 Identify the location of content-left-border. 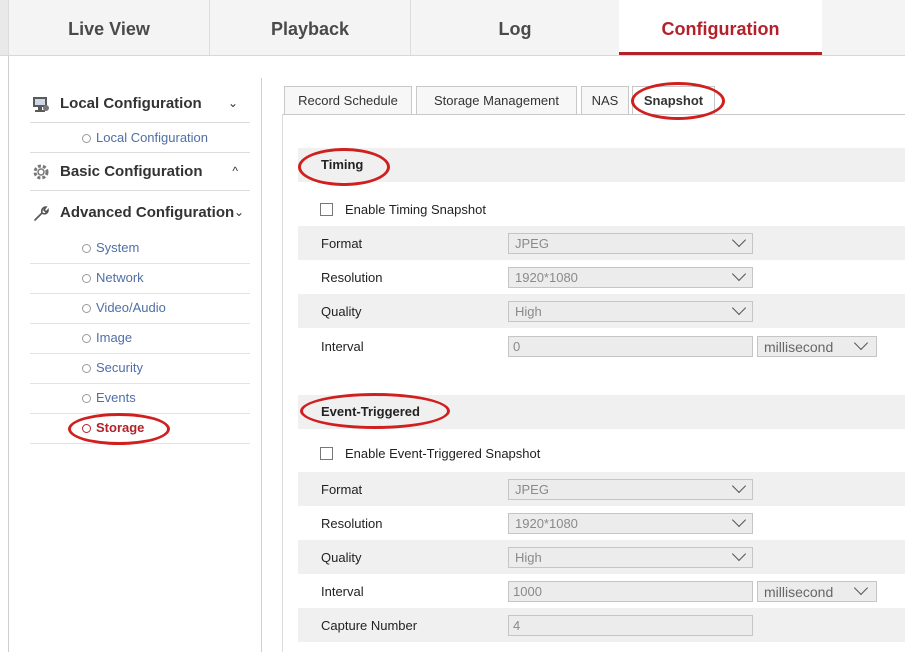
(282, 383).